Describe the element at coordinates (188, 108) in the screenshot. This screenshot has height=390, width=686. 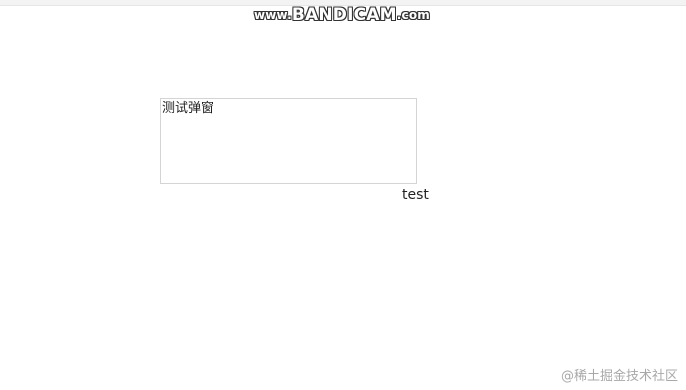
I see `popup-text: 测试弹窗` at that location.